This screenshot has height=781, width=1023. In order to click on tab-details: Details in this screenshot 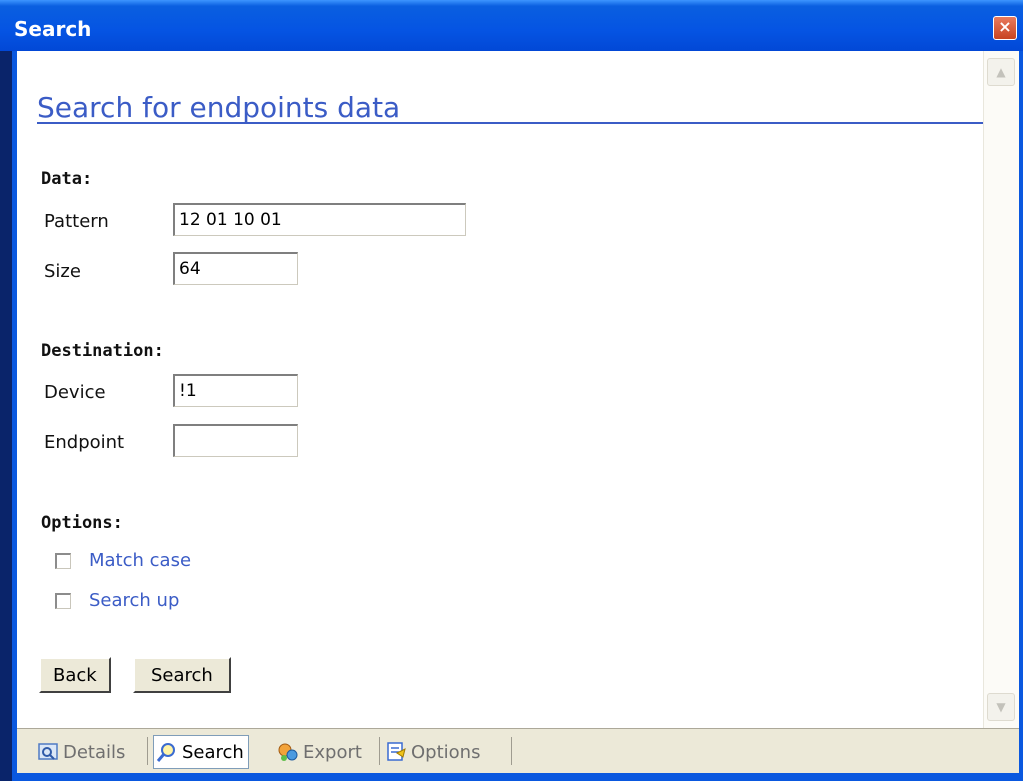, I will do `click(81, 752)`.